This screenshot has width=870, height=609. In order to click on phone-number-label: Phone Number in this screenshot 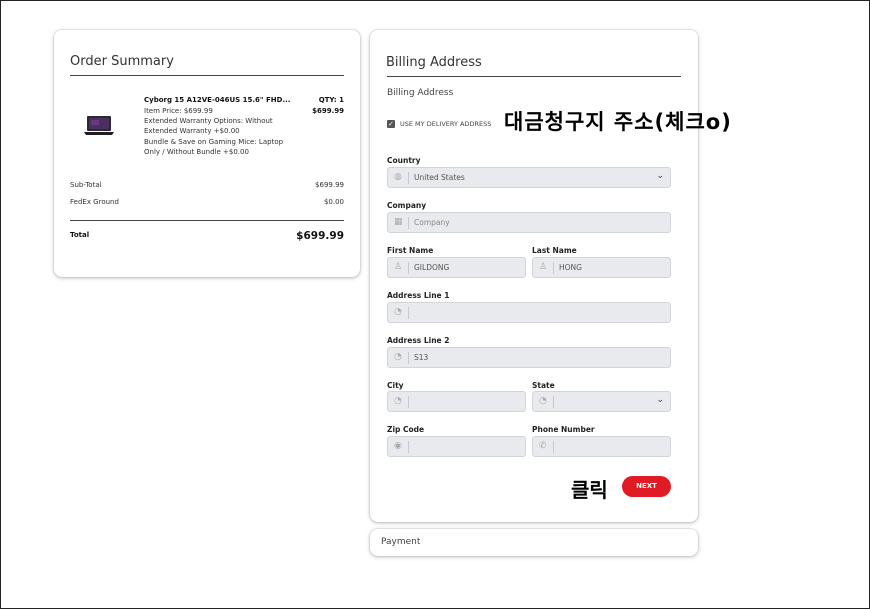, I will do `click(563, 429)`.